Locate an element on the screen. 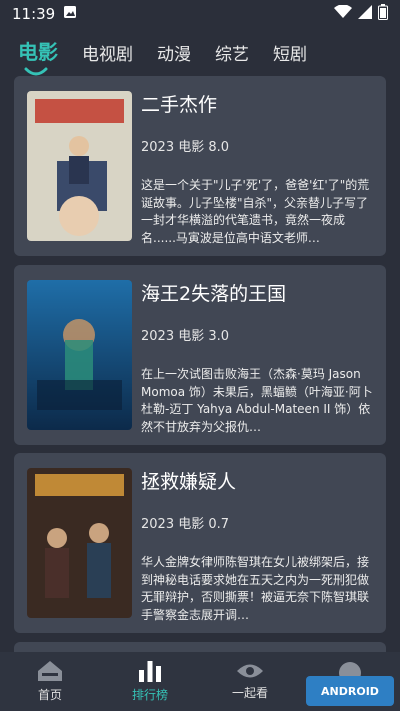 This screenshot has width=400, height=711. tab-short-drama: 短剧 is located at coordinates (290, 52).